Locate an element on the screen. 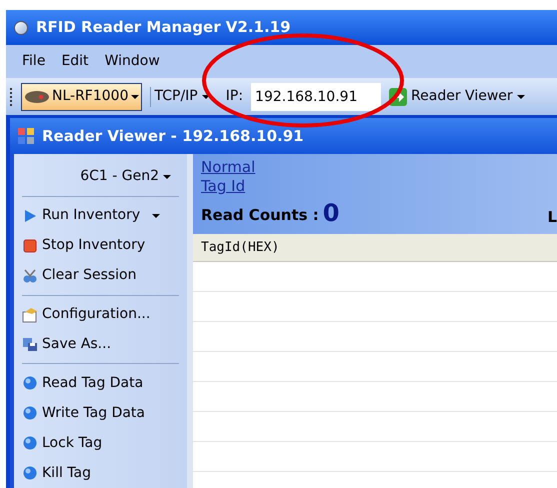 This screenshot has height=488, width=557. save-icon is located at coordinates (30, 344).